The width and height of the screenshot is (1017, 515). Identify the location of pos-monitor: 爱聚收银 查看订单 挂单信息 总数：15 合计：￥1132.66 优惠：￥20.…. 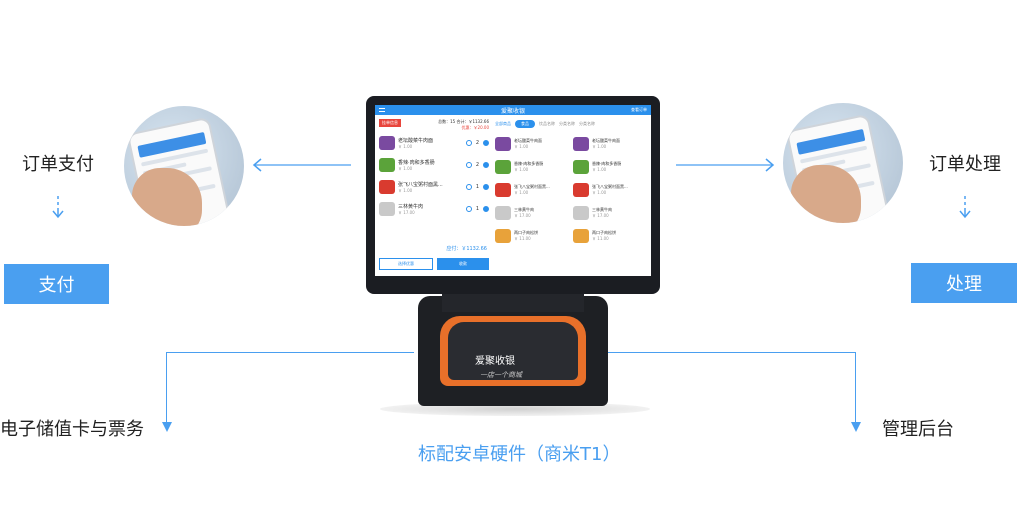
(513, 195).